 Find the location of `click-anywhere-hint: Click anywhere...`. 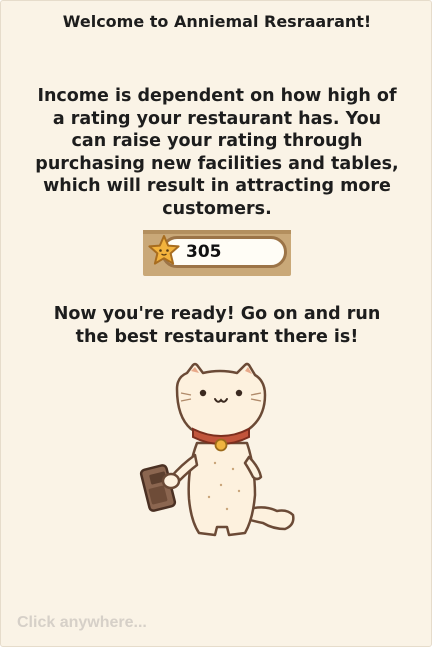

click-anywhere-hint: Click anywhere... is located at coordinates (82, 622).